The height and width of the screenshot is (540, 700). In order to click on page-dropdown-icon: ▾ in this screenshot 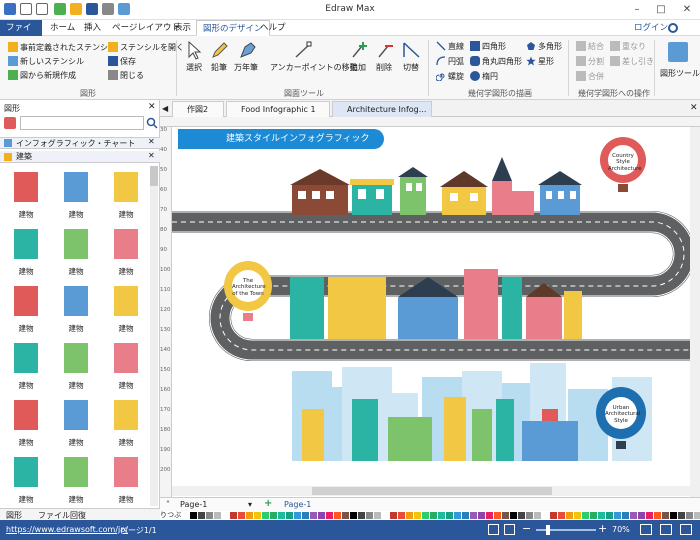, I will do `click(250, 504)`.